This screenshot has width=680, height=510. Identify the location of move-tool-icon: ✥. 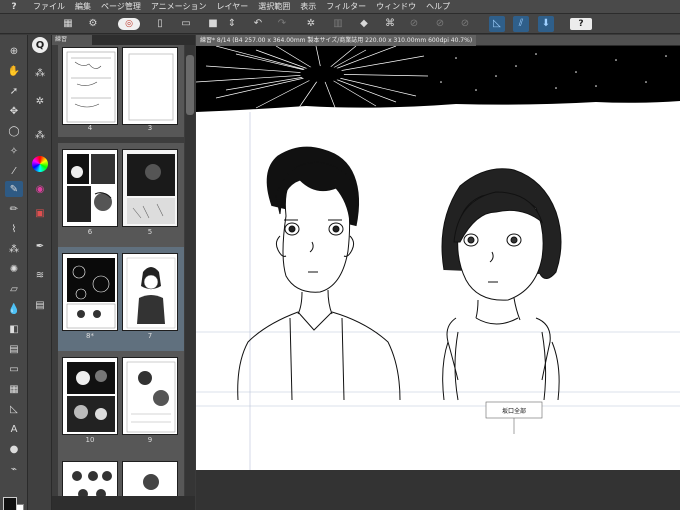
(14, 111).